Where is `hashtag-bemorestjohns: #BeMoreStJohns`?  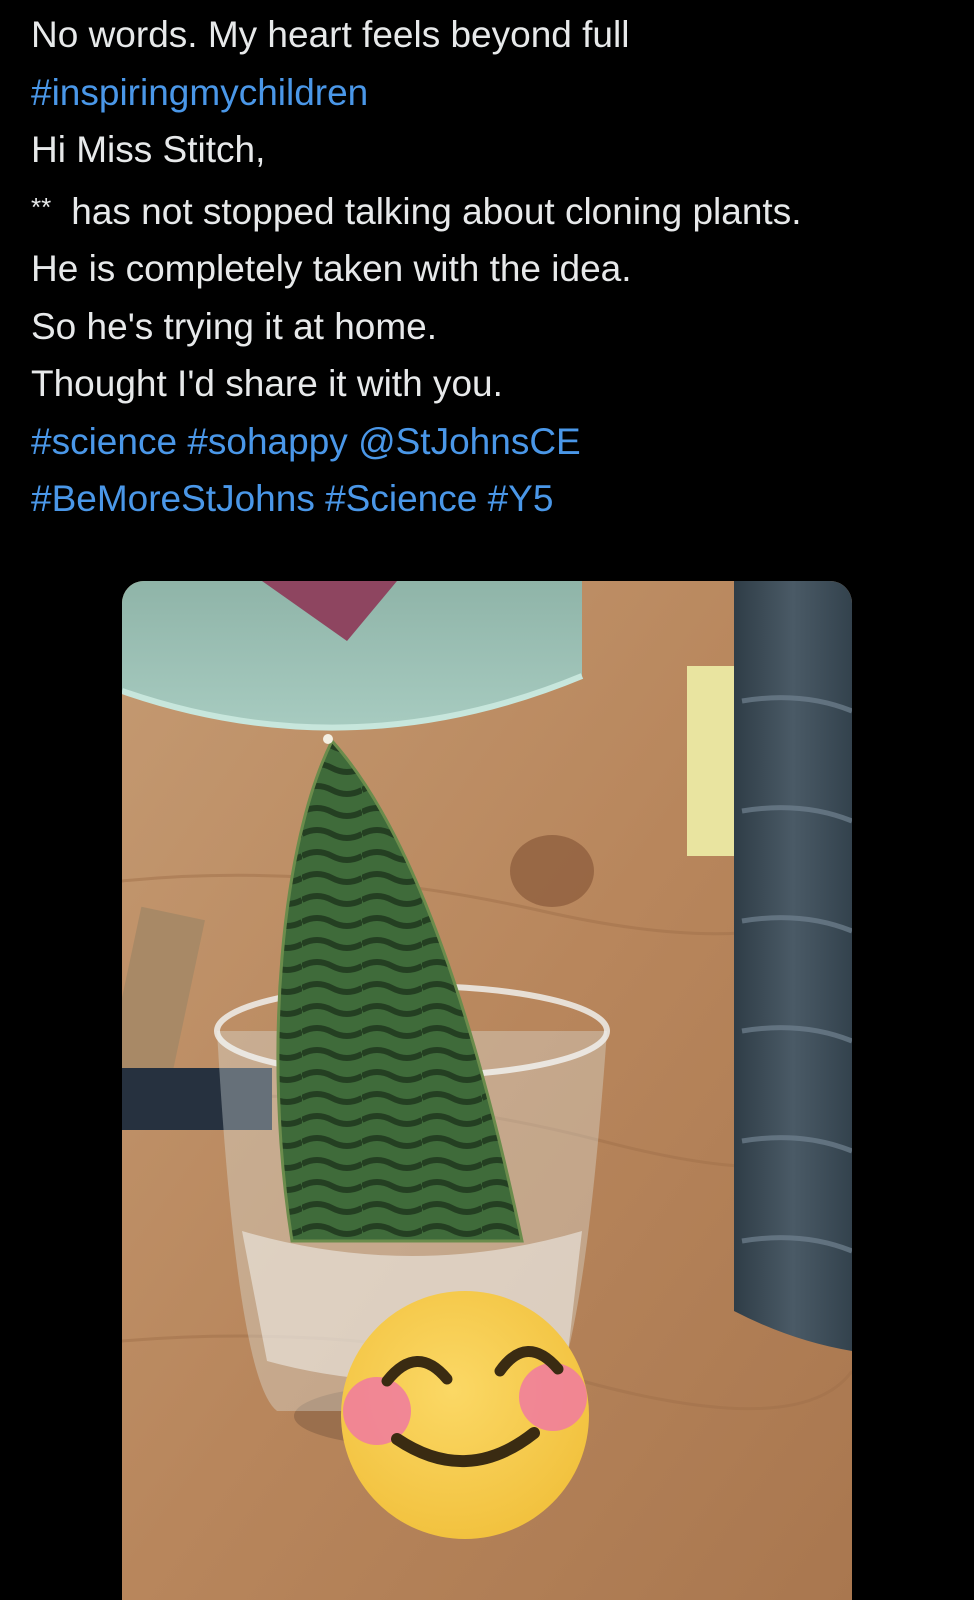 hashtag-bemorestjohns: #BeMoreStJohns is located at coordinates (173, 498).